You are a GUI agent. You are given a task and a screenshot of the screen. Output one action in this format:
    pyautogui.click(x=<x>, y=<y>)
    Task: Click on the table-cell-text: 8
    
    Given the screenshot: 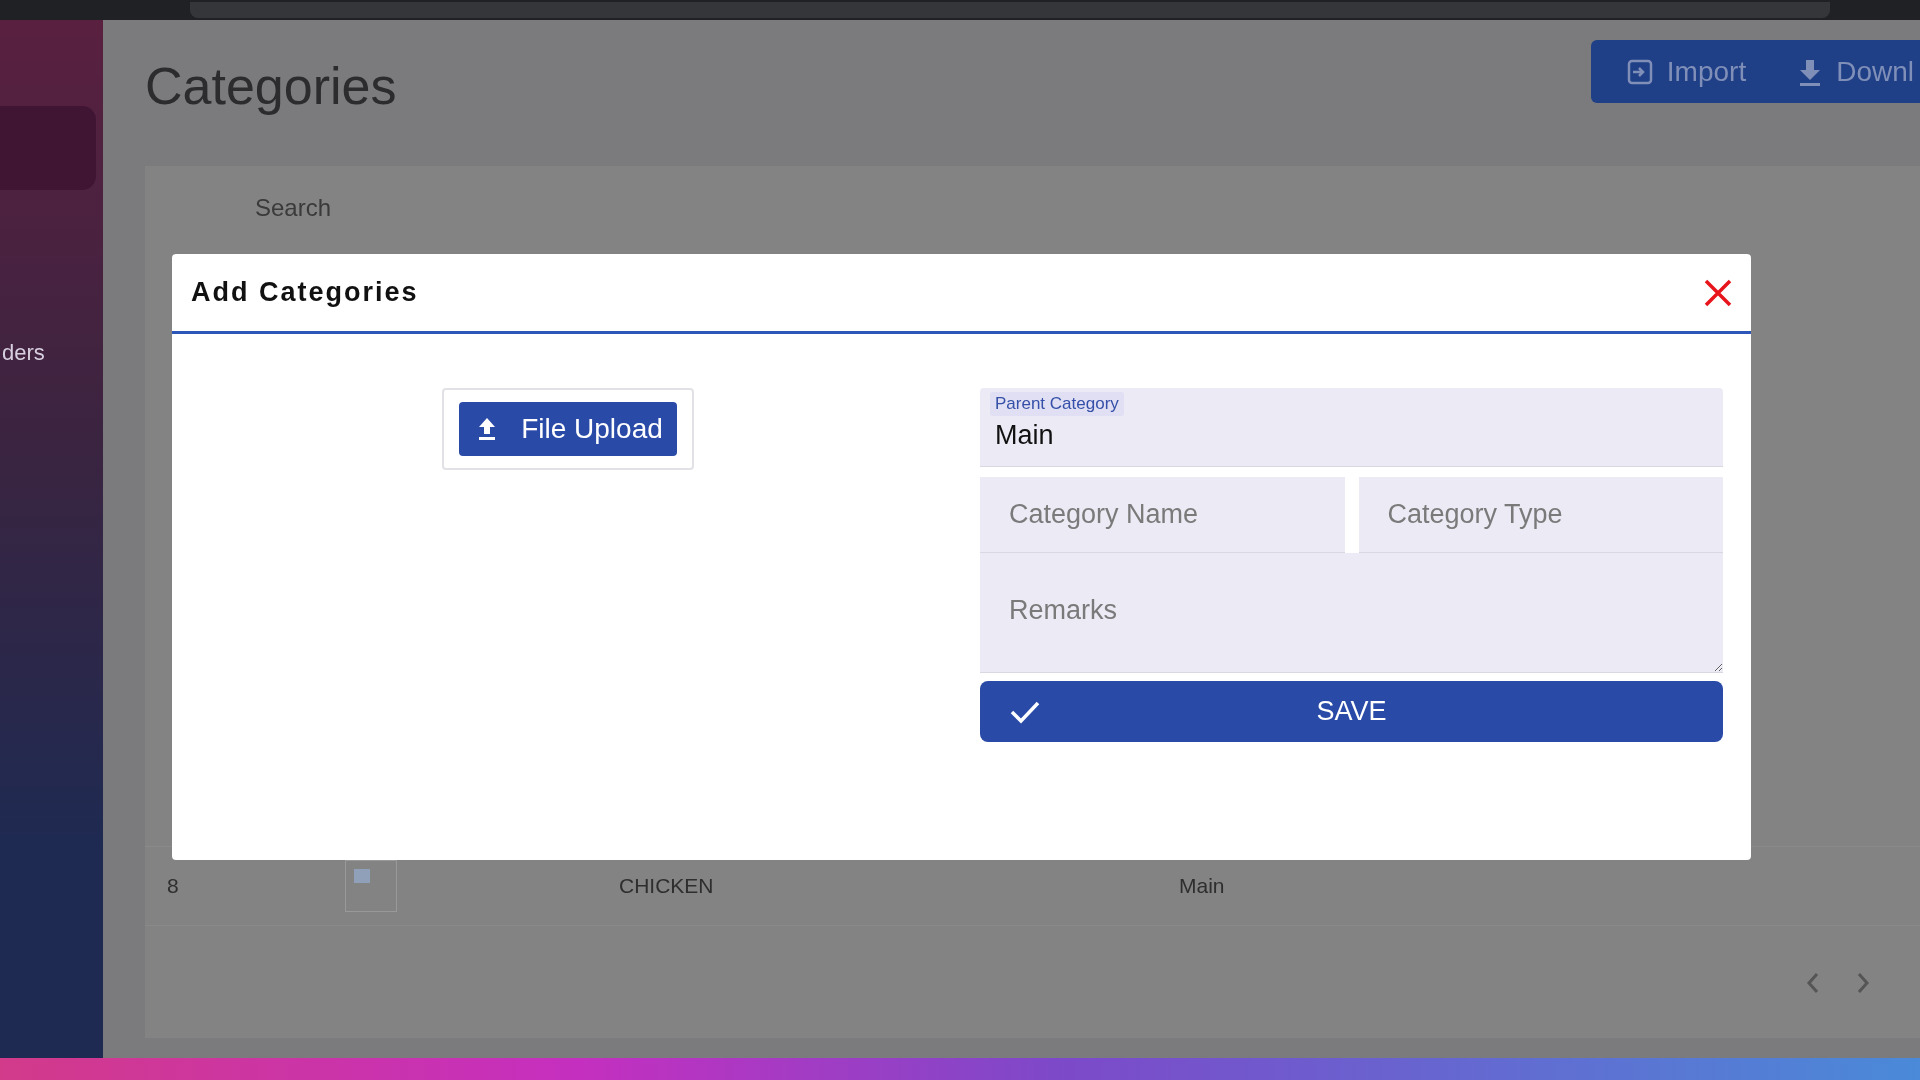 What is the action you would take?
    pyautogui.click(x=173, y=886)
    